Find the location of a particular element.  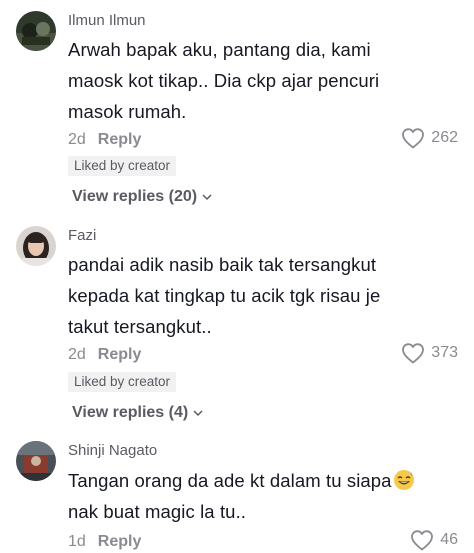

like-button: 46 is located at coordinates (434, 540).